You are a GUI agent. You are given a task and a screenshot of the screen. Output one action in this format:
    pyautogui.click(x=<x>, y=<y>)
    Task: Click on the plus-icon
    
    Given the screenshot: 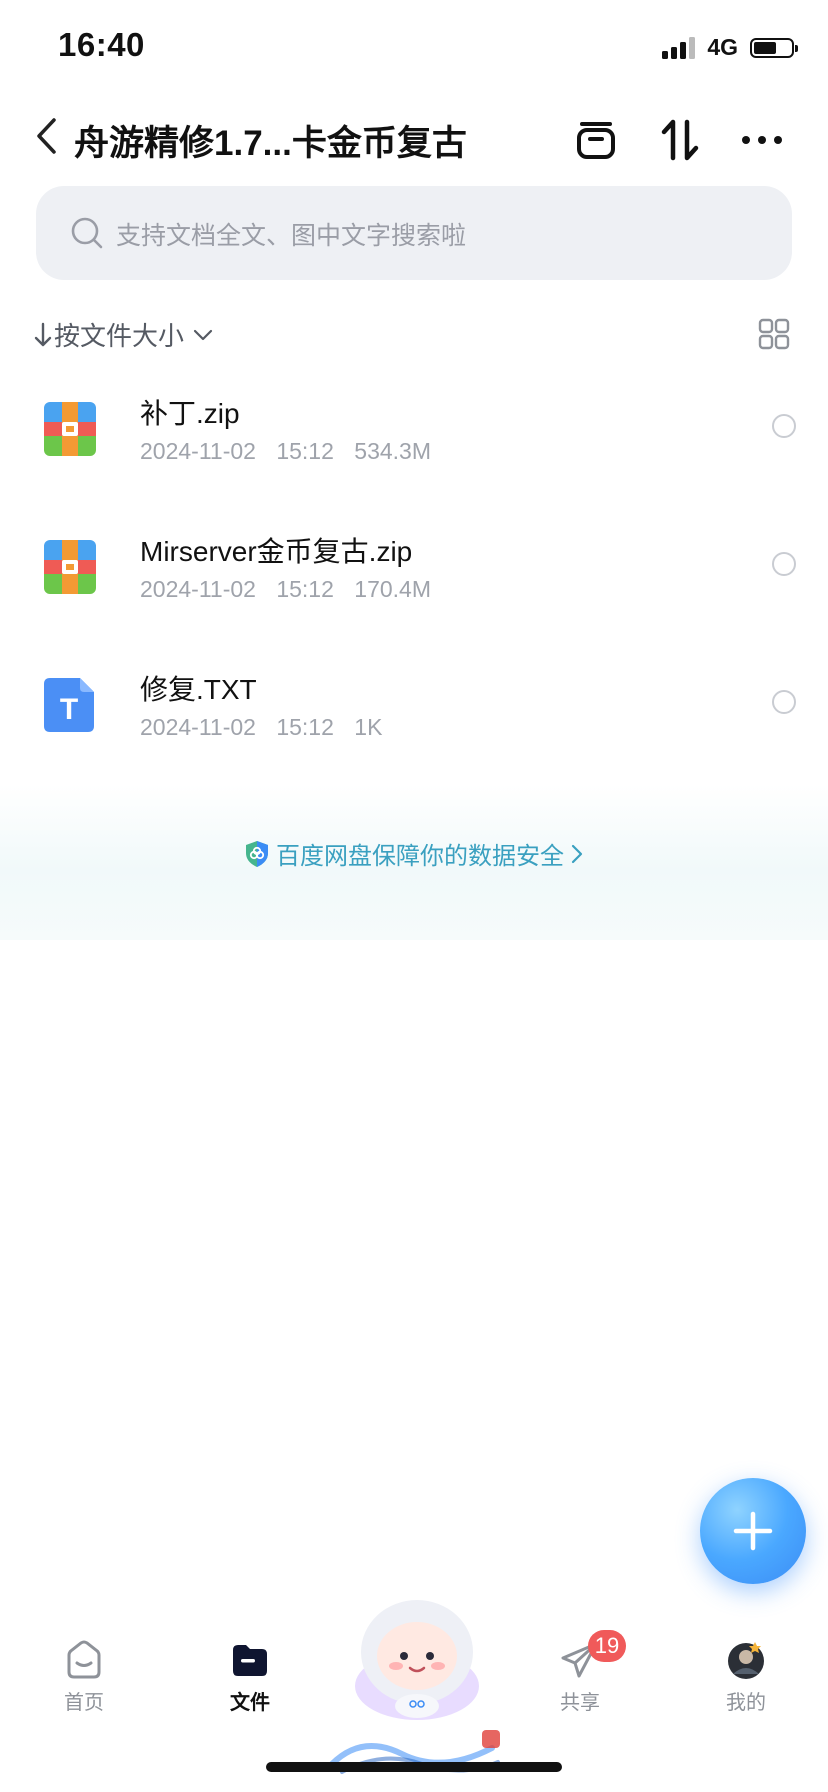 What is the action you would take?
    pyautogui.click(x=753, y=1531)
    